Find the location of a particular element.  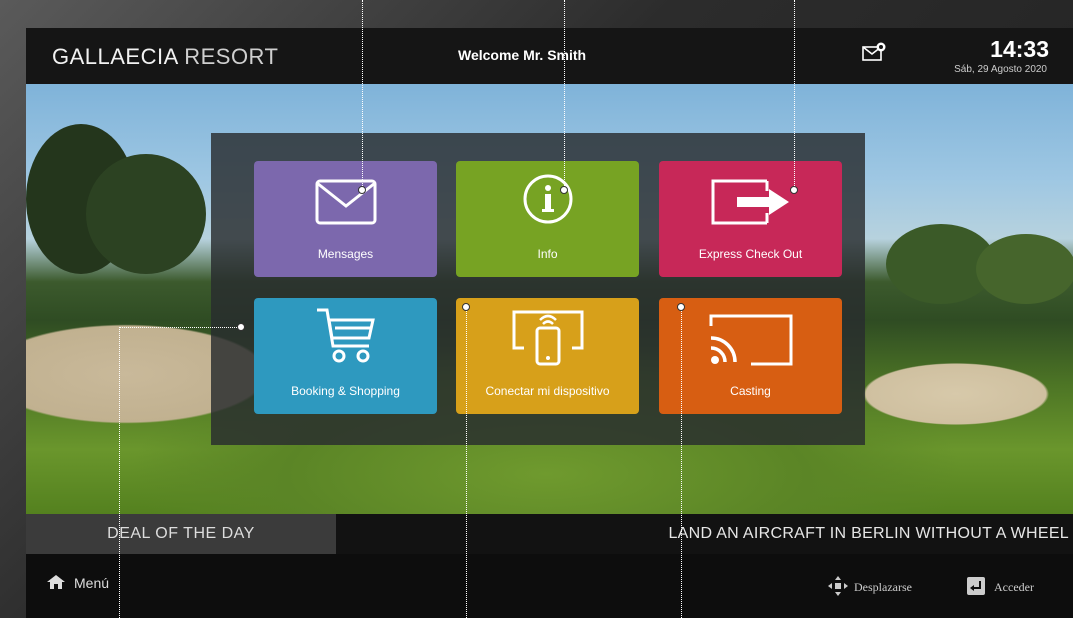

brand-sub: RESORT is located at coordinates (231, 56).